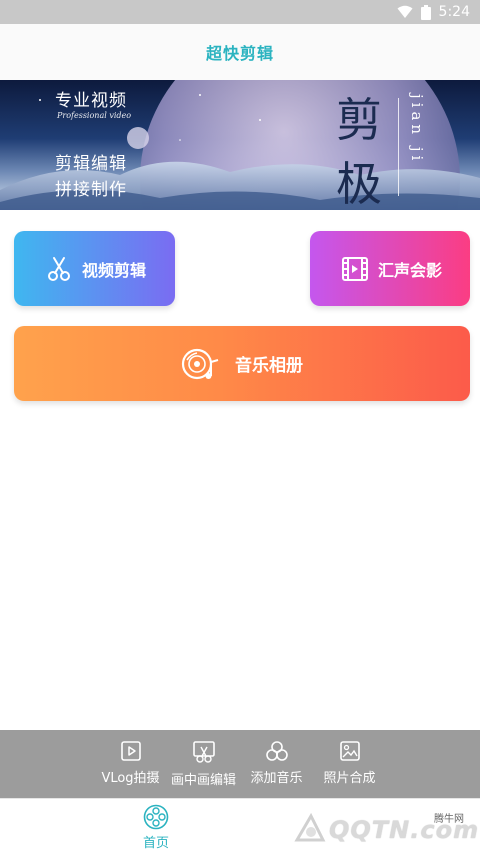  Describe the element at coordinates (405, 11) in the screenshot. I see `wifi-icon` at that location.